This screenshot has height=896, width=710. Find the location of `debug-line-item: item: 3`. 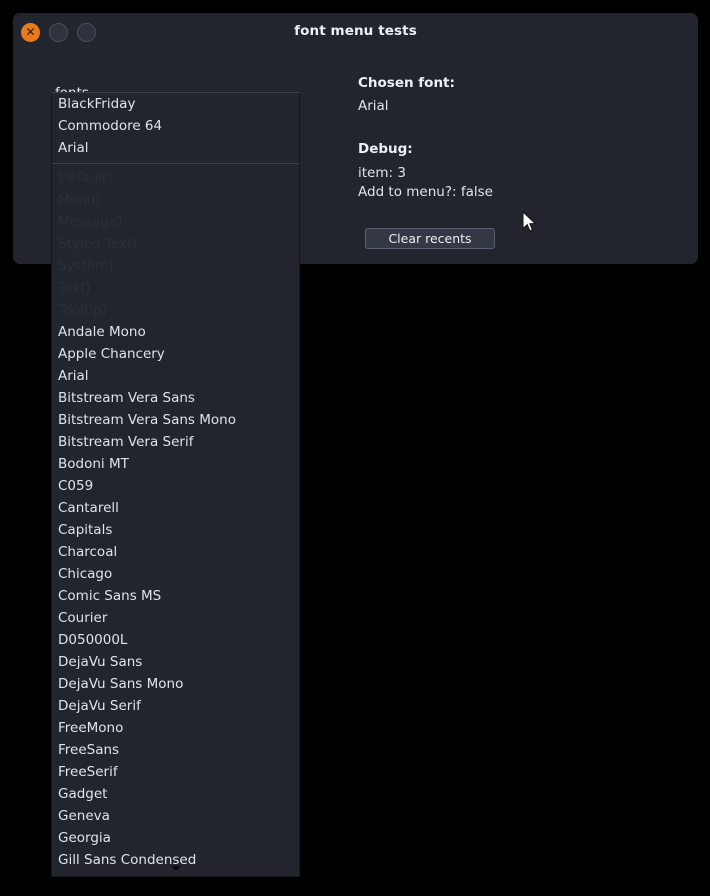

debug-line-item: item: 3 is located at coordinates (382, 173).